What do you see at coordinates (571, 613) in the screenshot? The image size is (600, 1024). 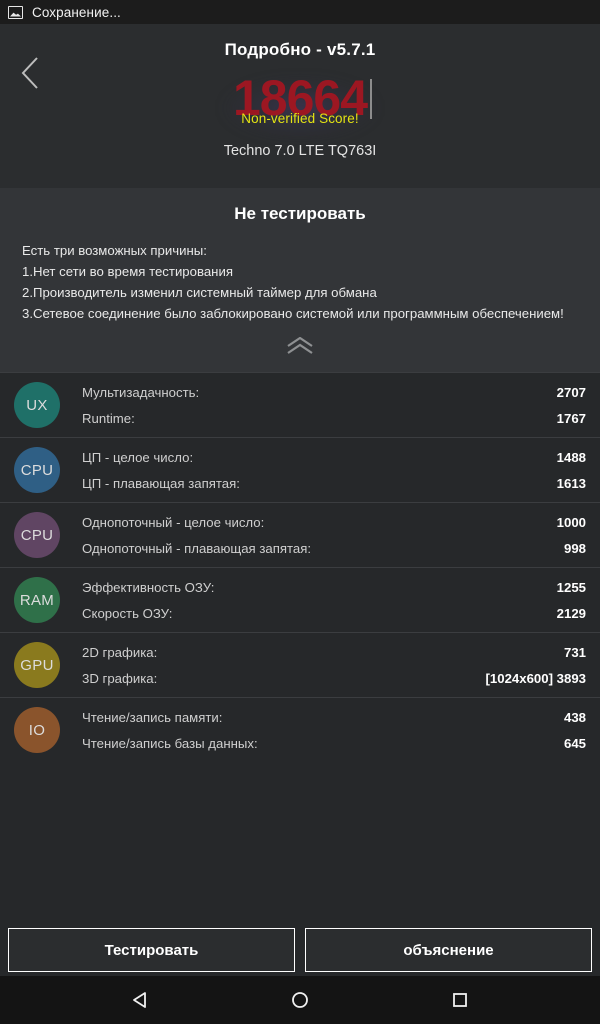 I see `metric-value: 2129` at bounding box center [571, 613].